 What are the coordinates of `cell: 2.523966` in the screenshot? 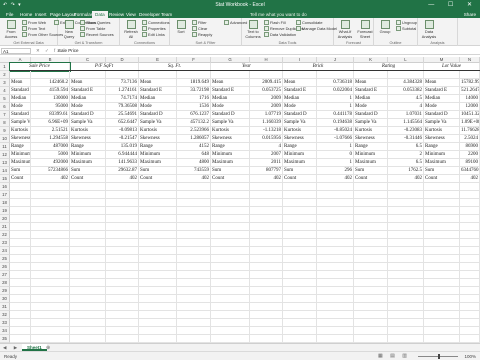 It's located at (194, 131).